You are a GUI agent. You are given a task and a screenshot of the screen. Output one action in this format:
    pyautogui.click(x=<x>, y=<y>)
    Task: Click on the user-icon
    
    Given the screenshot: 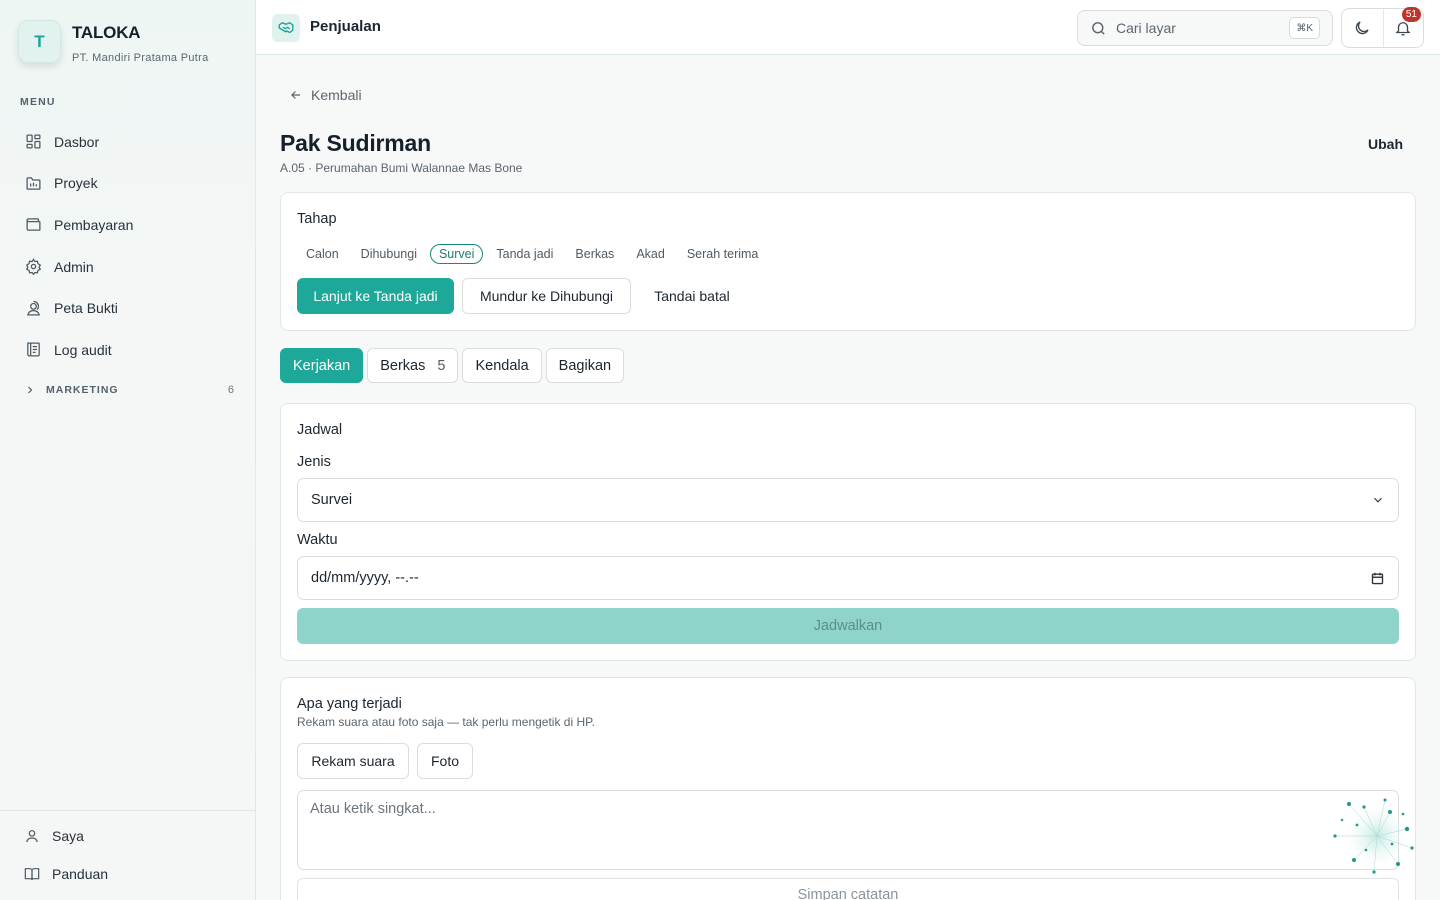 What is the action you would take?
    pyautogui.click(x=32, y=836)
    